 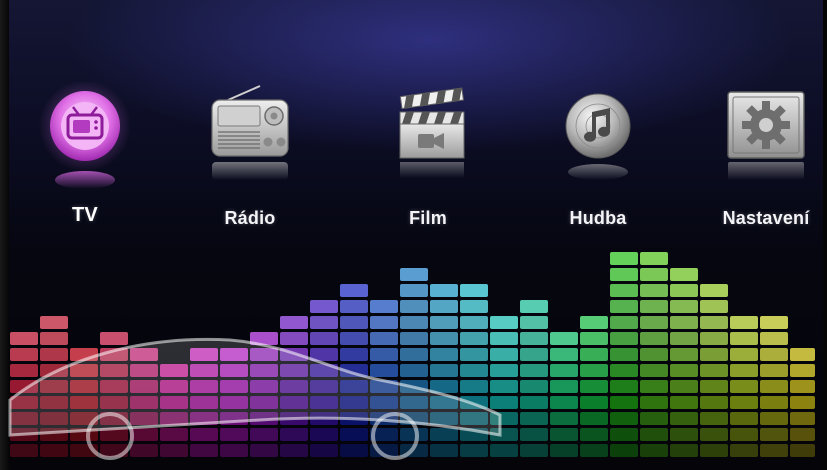 What do you see at coordinates (598, 159) in the screenshot?
I see `menu-item-music: Hudba` at bounding box center [598, 159].